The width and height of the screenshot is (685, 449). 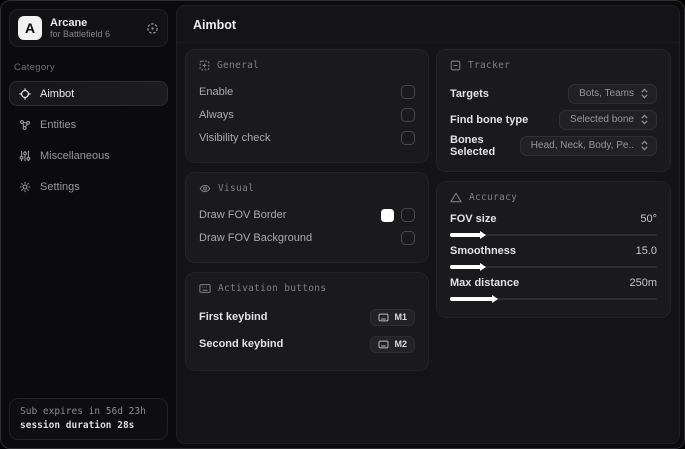 What do you see at coordinates (553, 267) in the screenshot?
I see `smoothness-slider` at bounding box center [553, 267].